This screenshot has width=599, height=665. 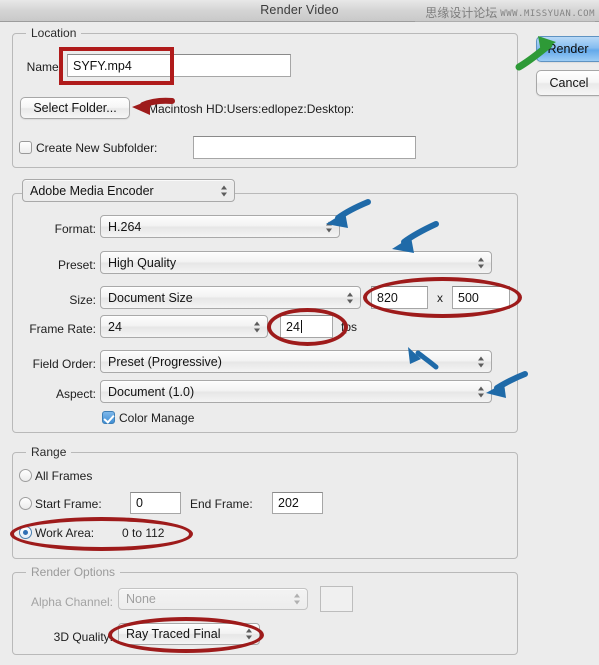 I want to click on end-frame-input: 202, so click(x=297, y=503).